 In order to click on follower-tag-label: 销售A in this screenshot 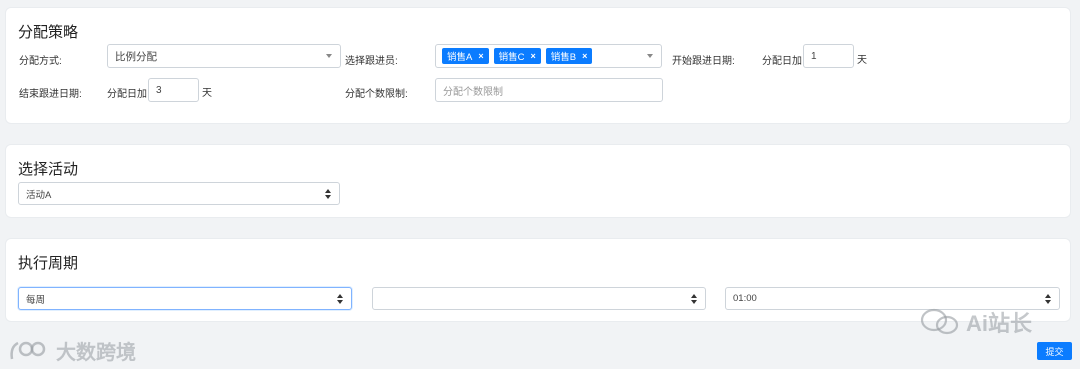, I will do `click(460, 57)`.